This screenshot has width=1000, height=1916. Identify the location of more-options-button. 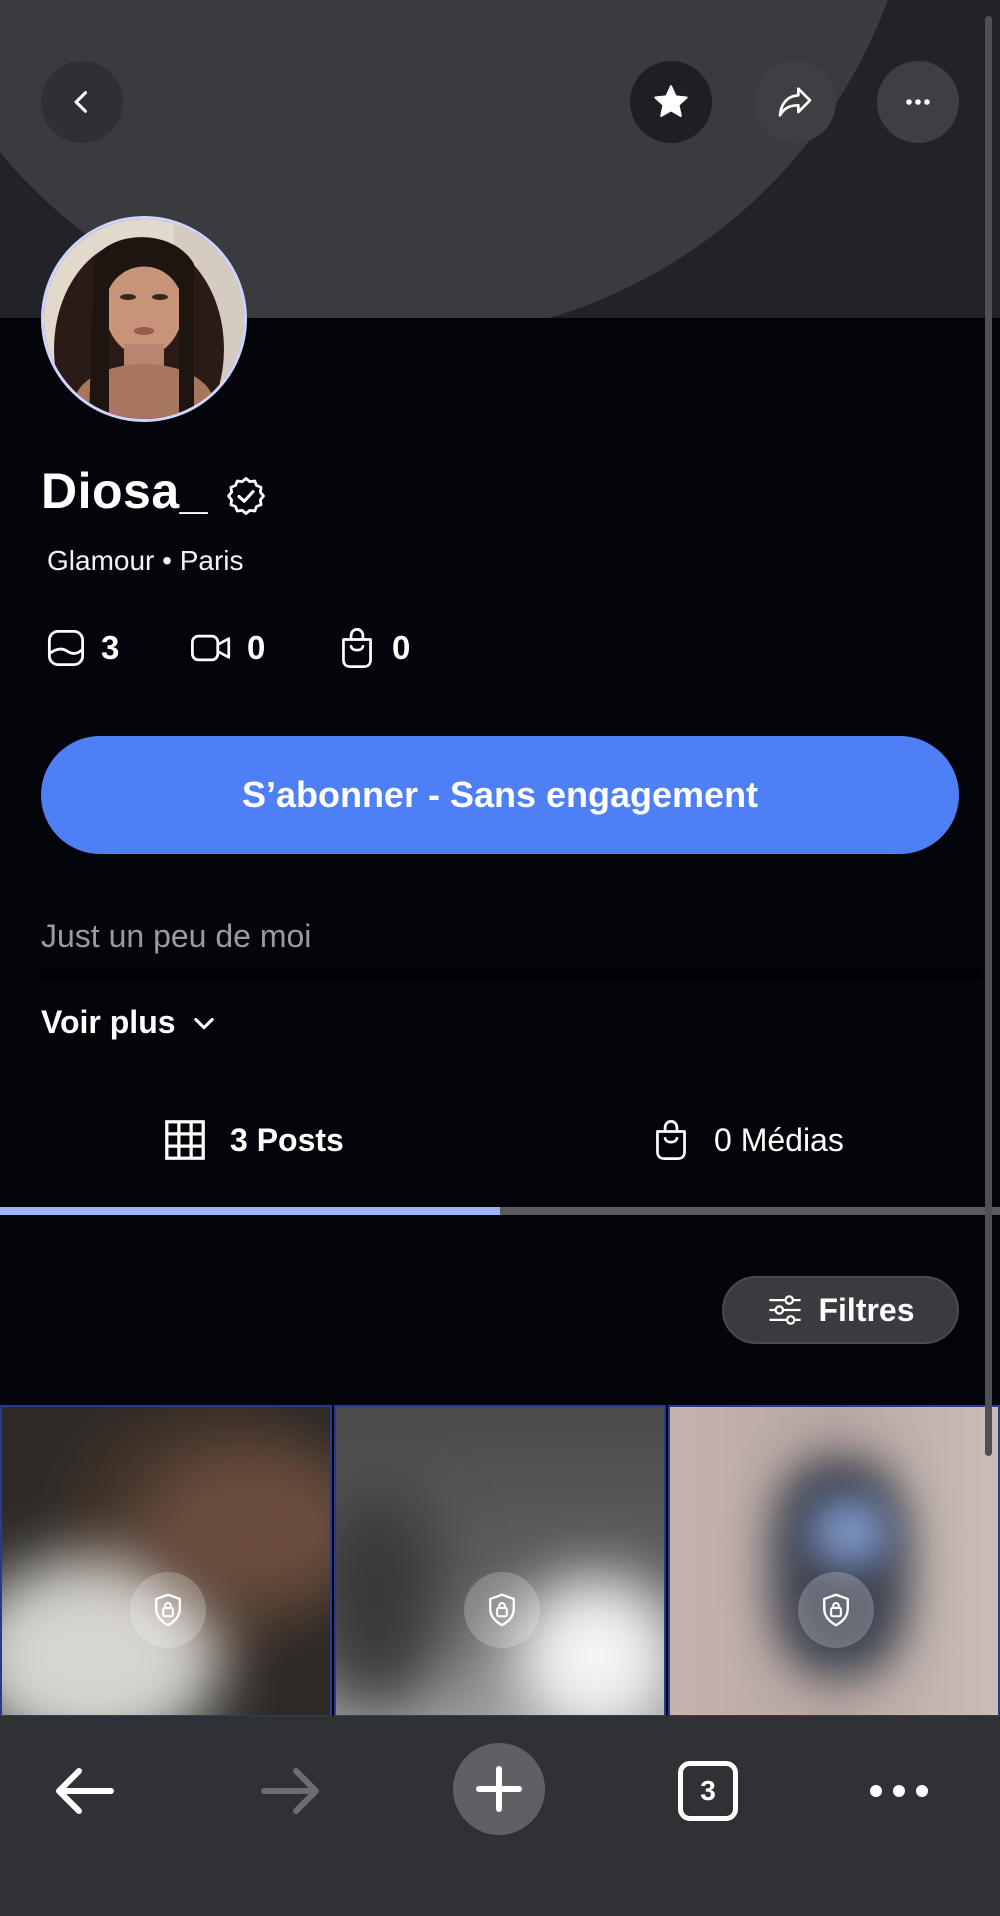
(918, 102).